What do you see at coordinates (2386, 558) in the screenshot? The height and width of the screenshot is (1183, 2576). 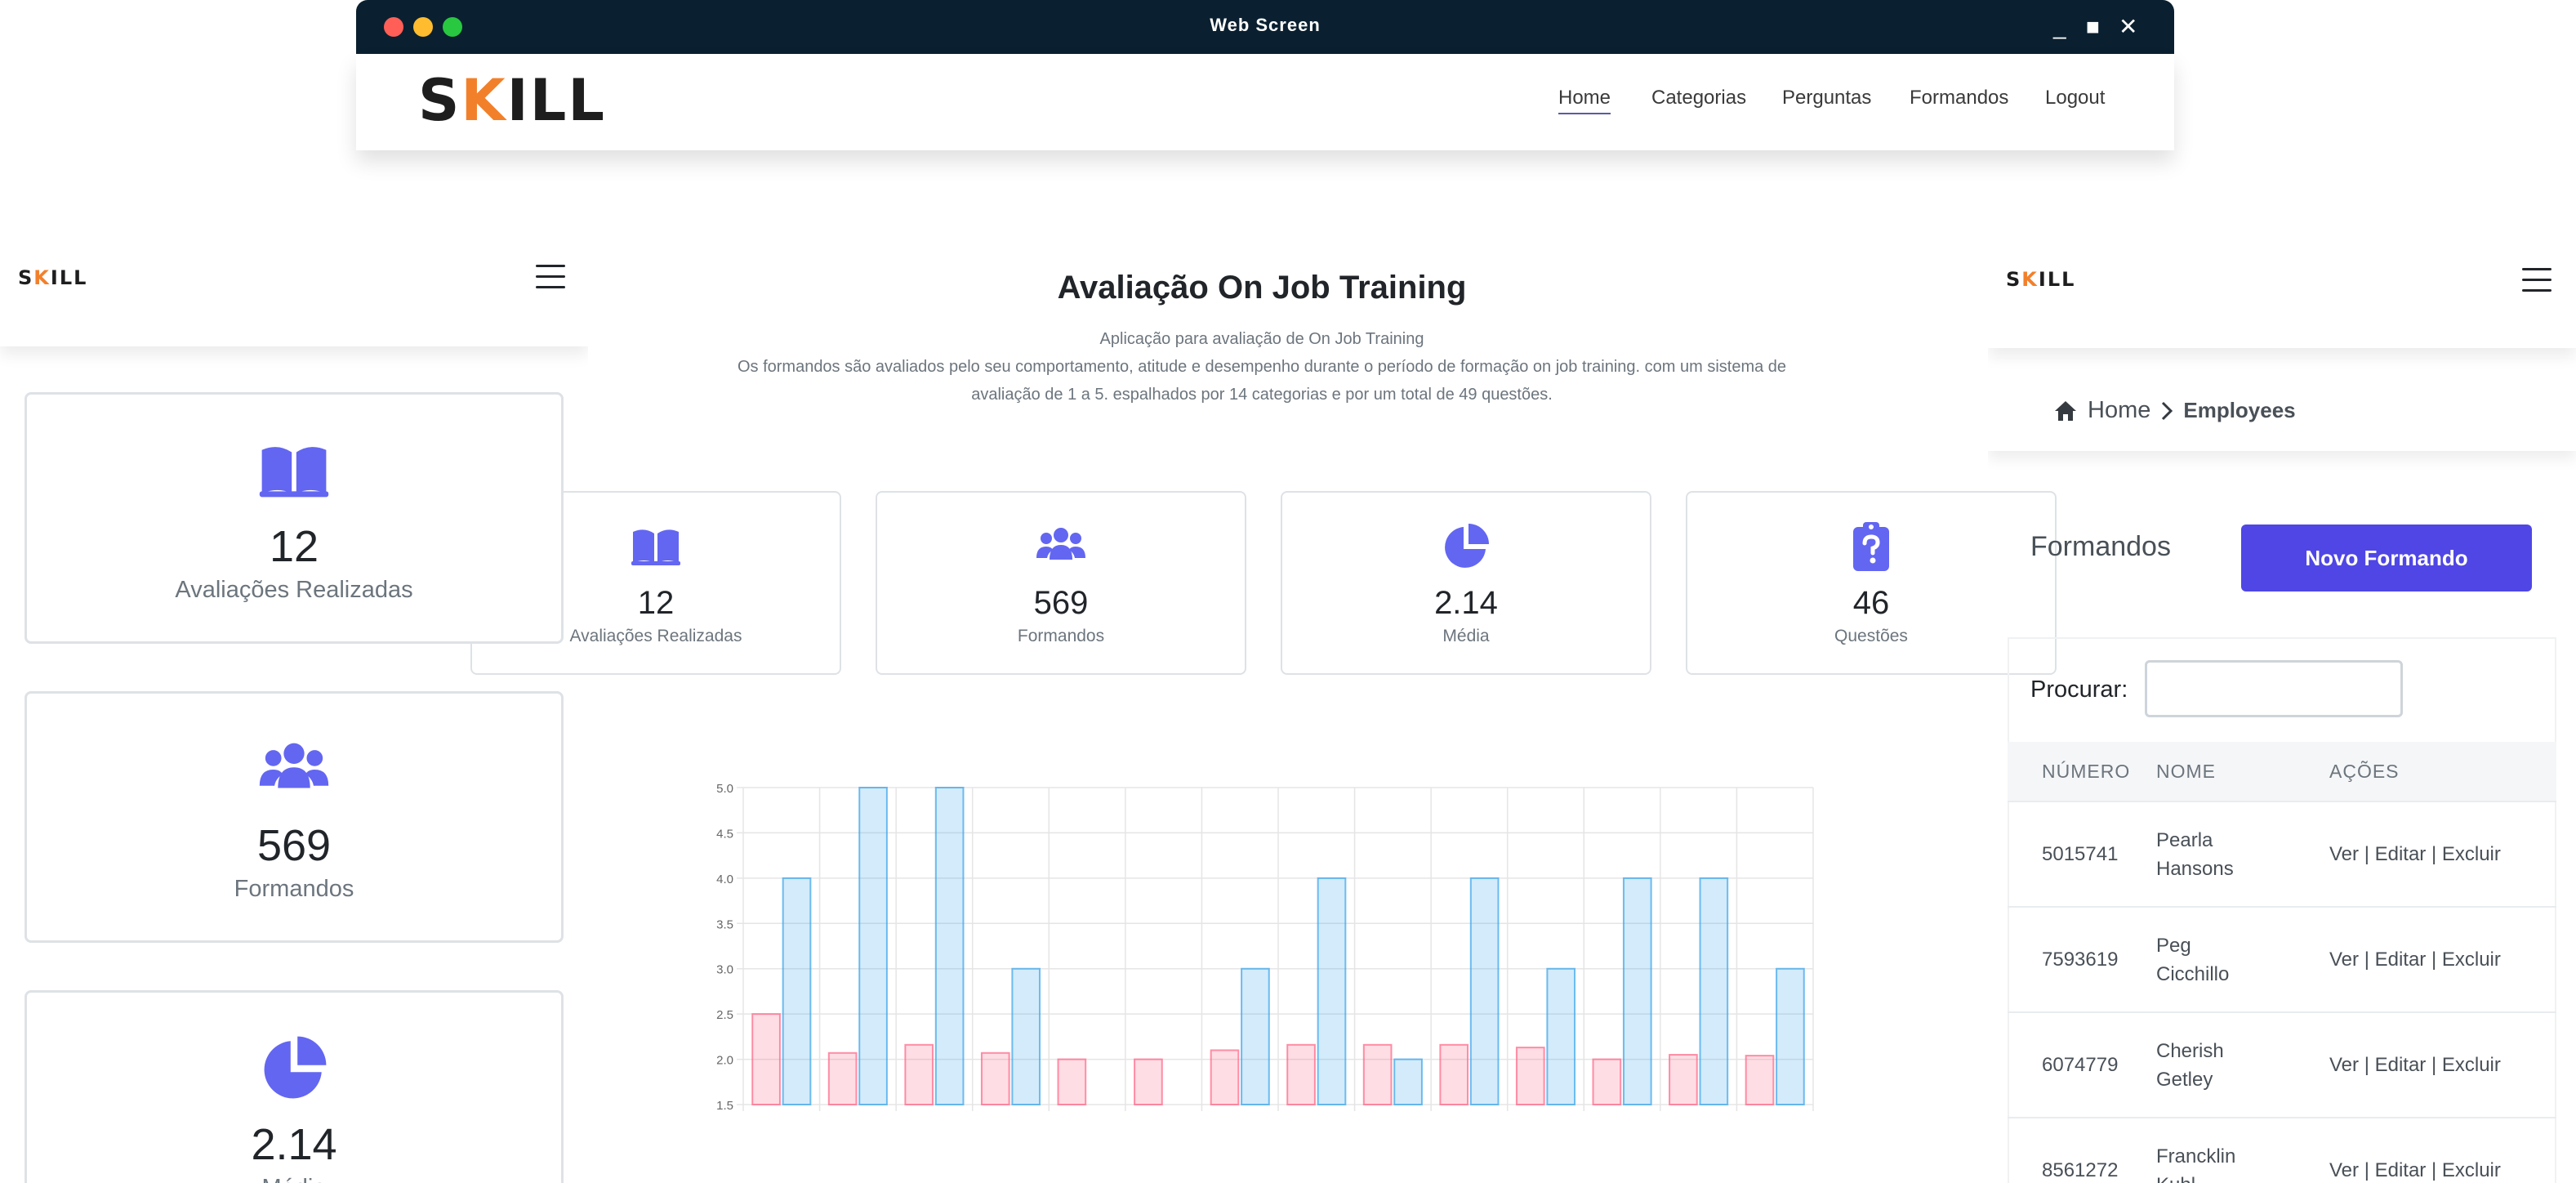 I see `new-formando-button: Novo Formando` at bounding box center [2386, 558].